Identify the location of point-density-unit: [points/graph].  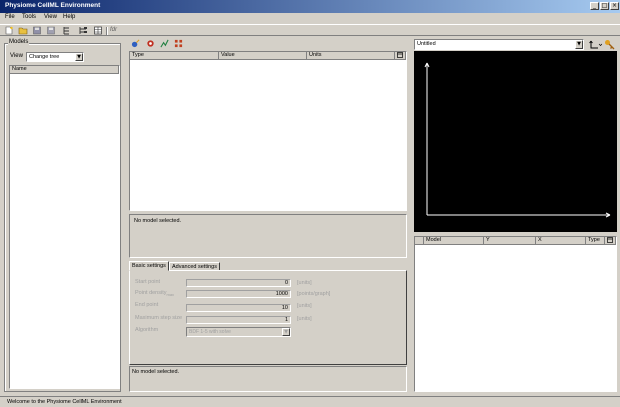
(314, 294).